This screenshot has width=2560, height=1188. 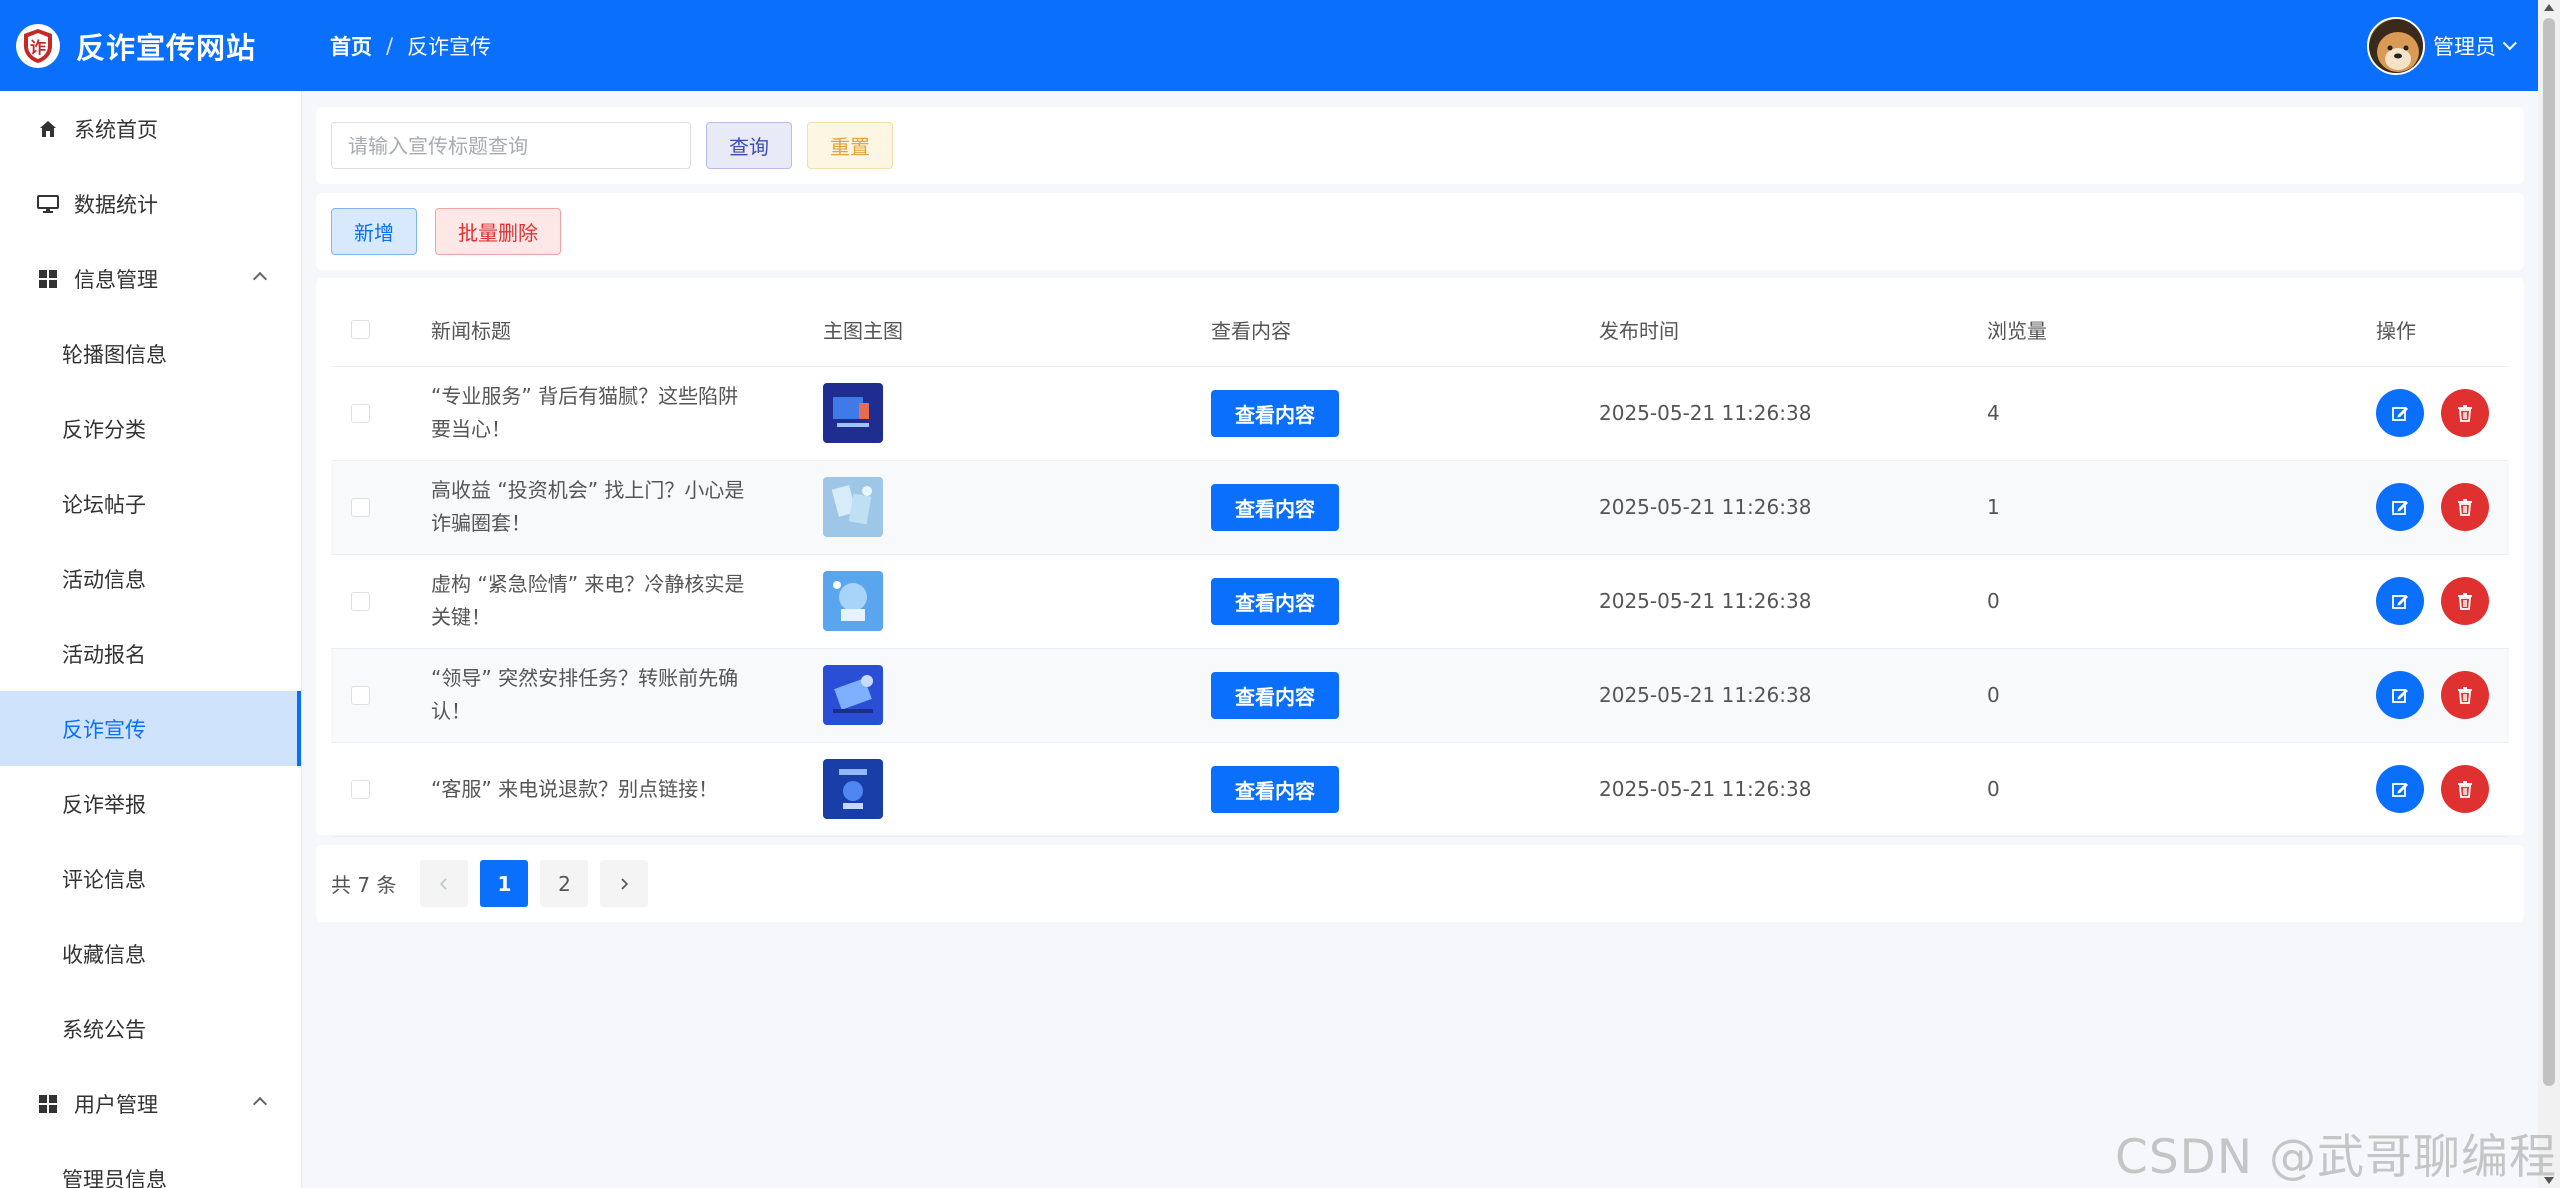 I want to click on grid-icon, so click(x=48, y=1104).